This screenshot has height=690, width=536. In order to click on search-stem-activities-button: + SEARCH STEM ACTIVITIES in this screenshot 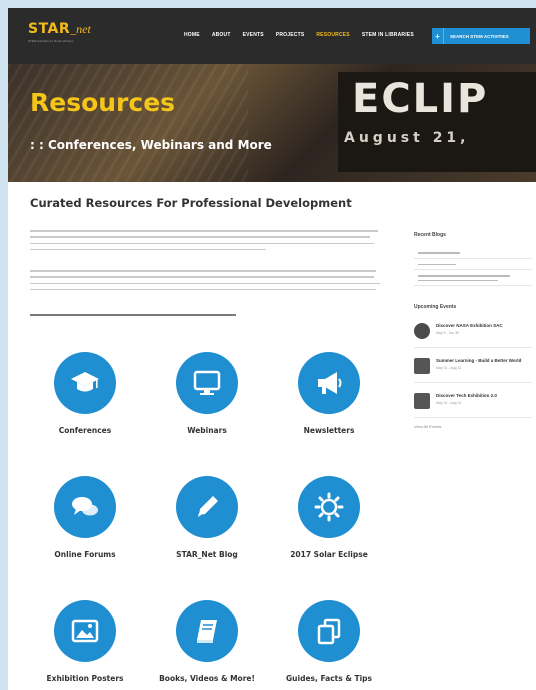, I will do `click(481, 36)`.